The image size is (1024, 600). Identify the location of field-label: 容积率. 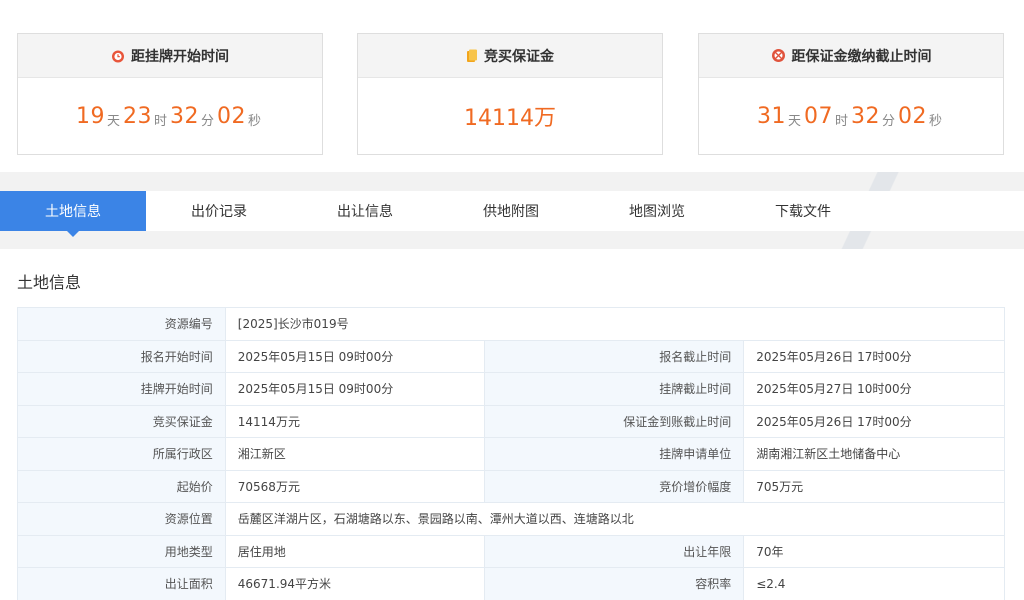
(614, 583).